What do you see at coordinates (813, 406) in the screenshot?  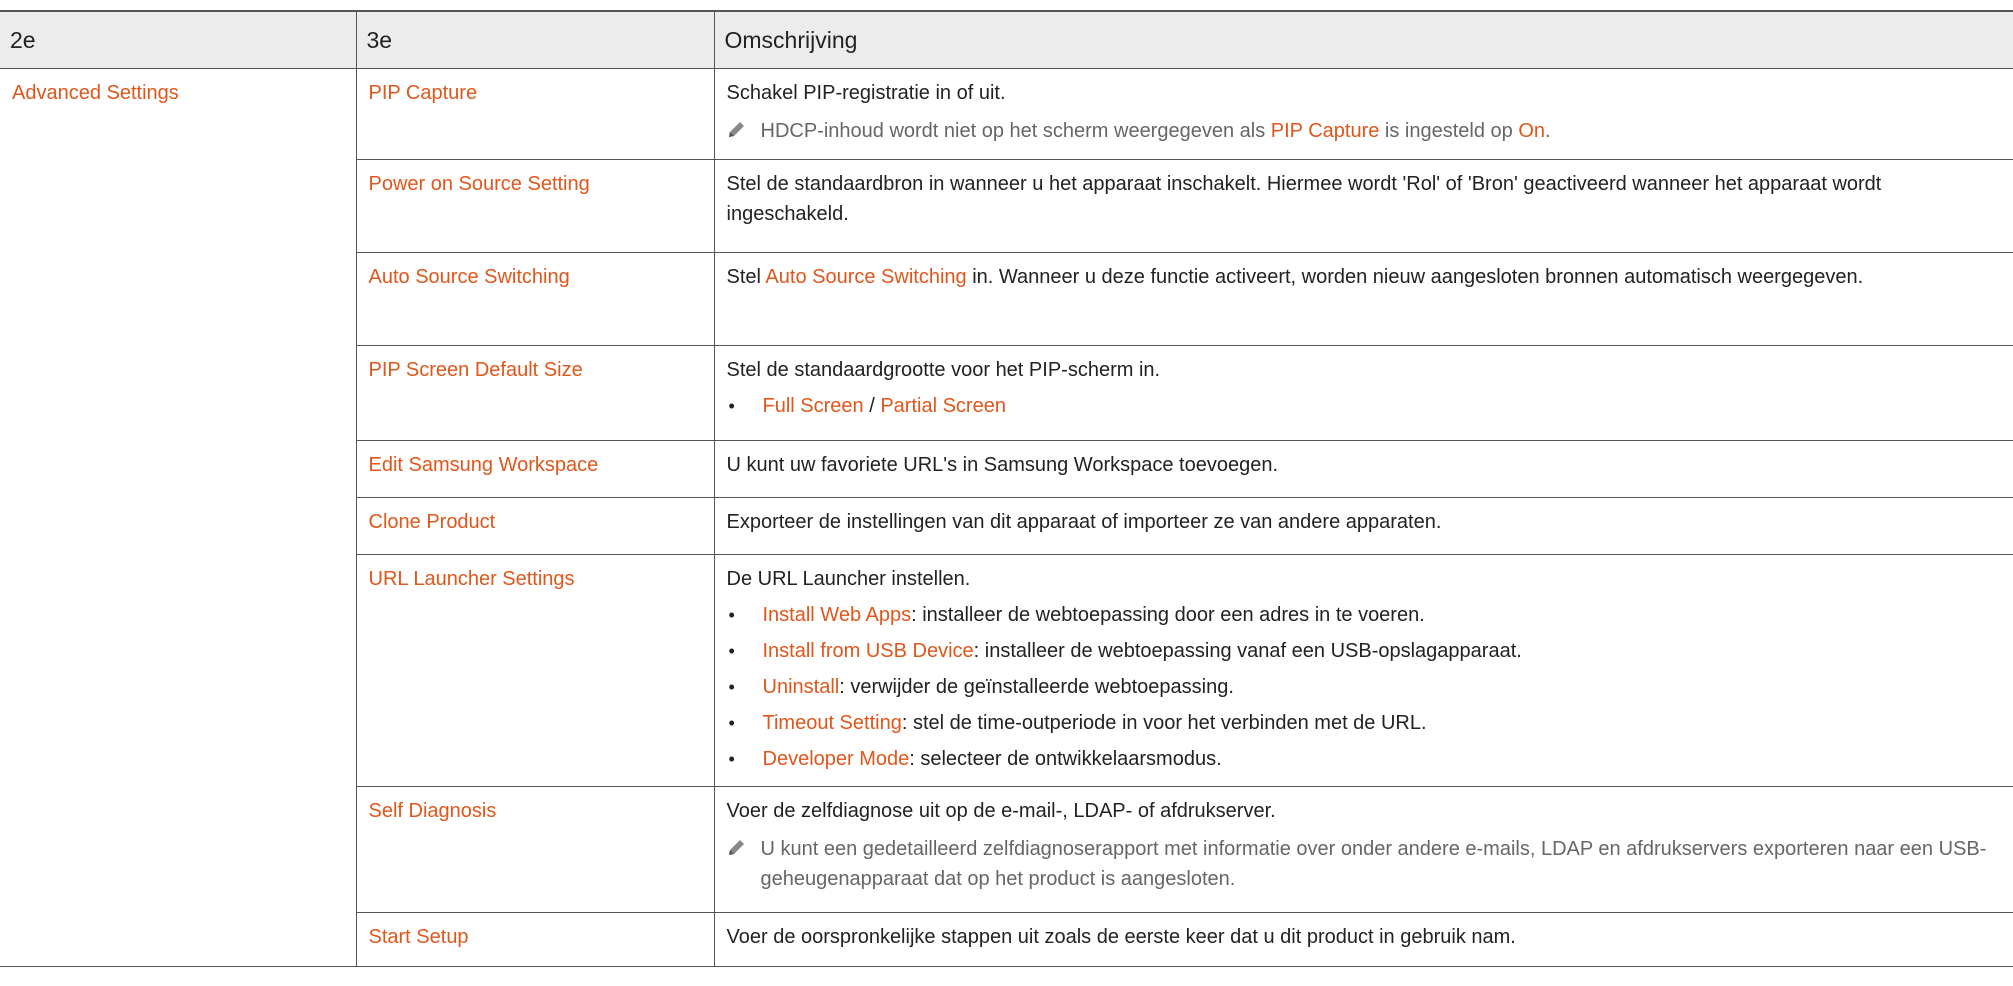 I see `option-full-screen: Full Screen` at bounding box center [813, 406].